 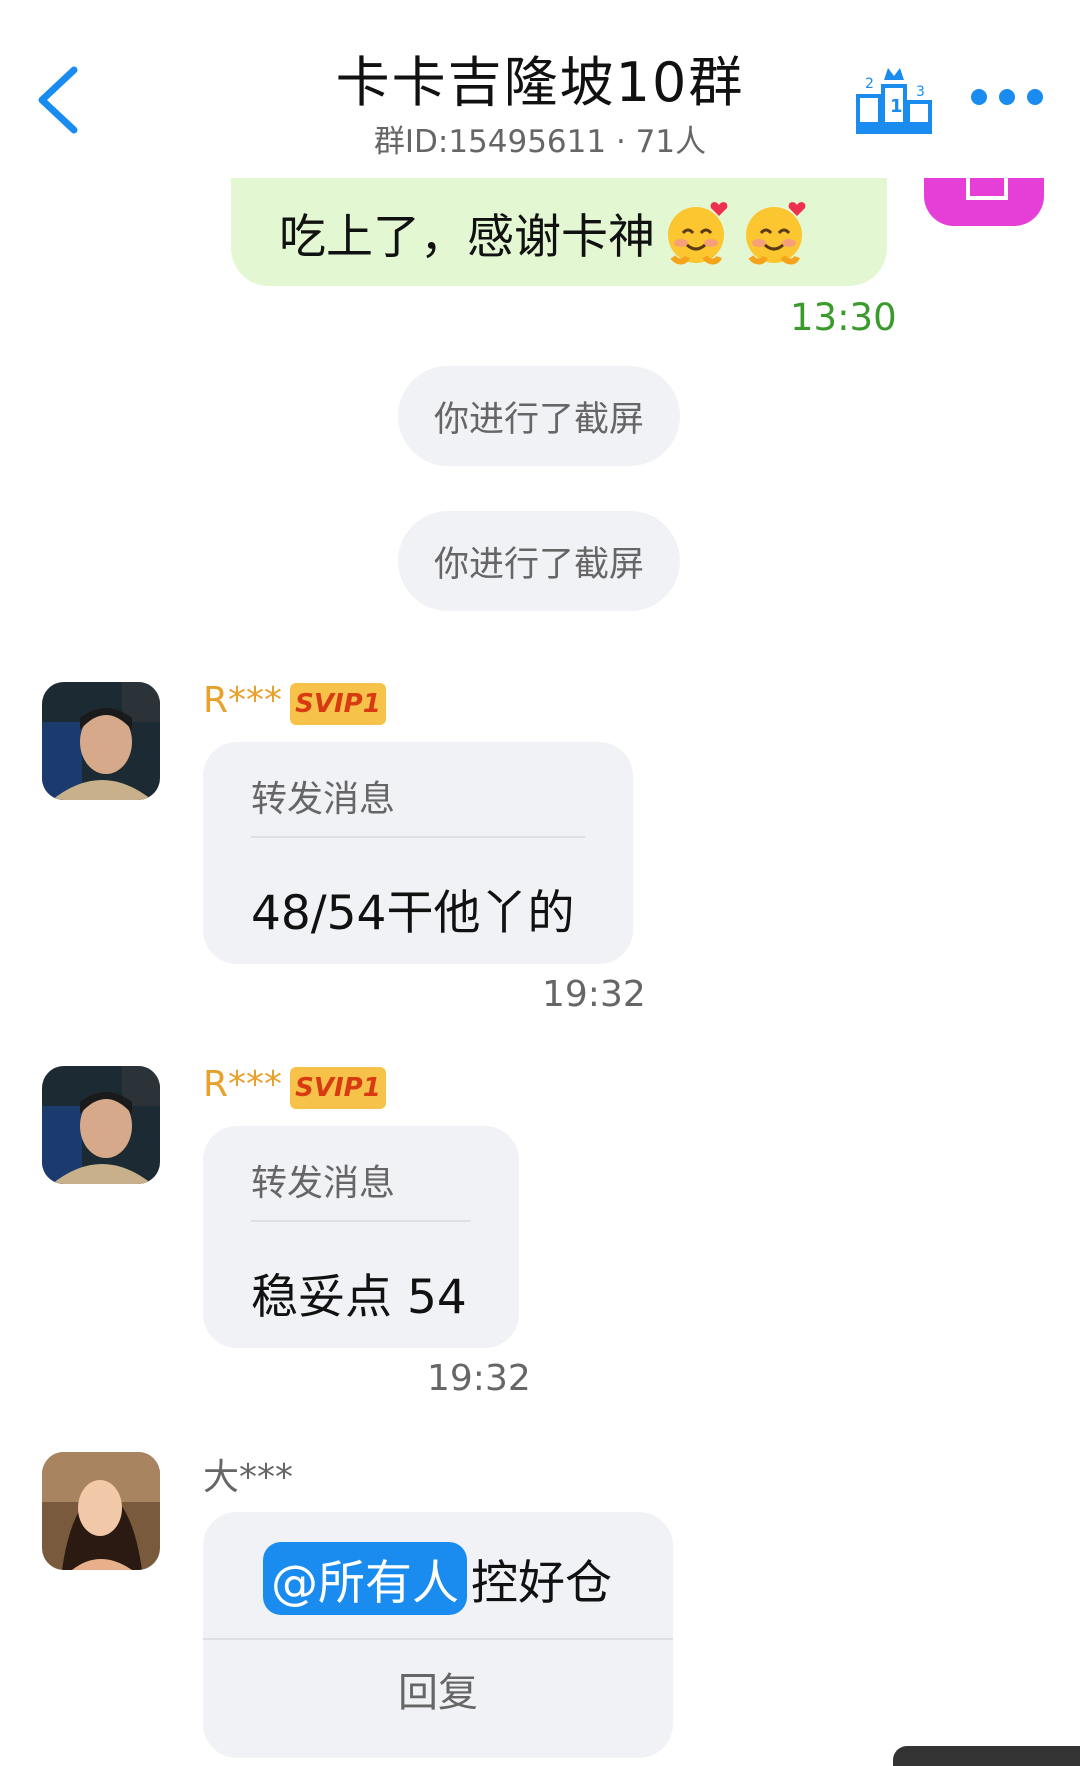 What do you see at coordinates (896, 106) in the screenshot?
I see `svg-text: 1` at bounding box center [896, 106].